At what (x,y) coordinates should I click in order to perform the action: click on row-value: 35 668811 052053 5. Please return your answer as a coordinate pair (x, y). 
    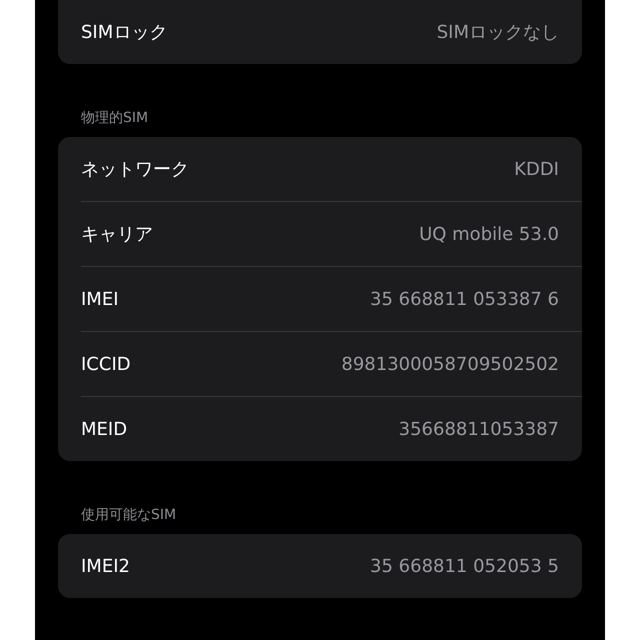
    Looking at the image, I should click on (464, 566).